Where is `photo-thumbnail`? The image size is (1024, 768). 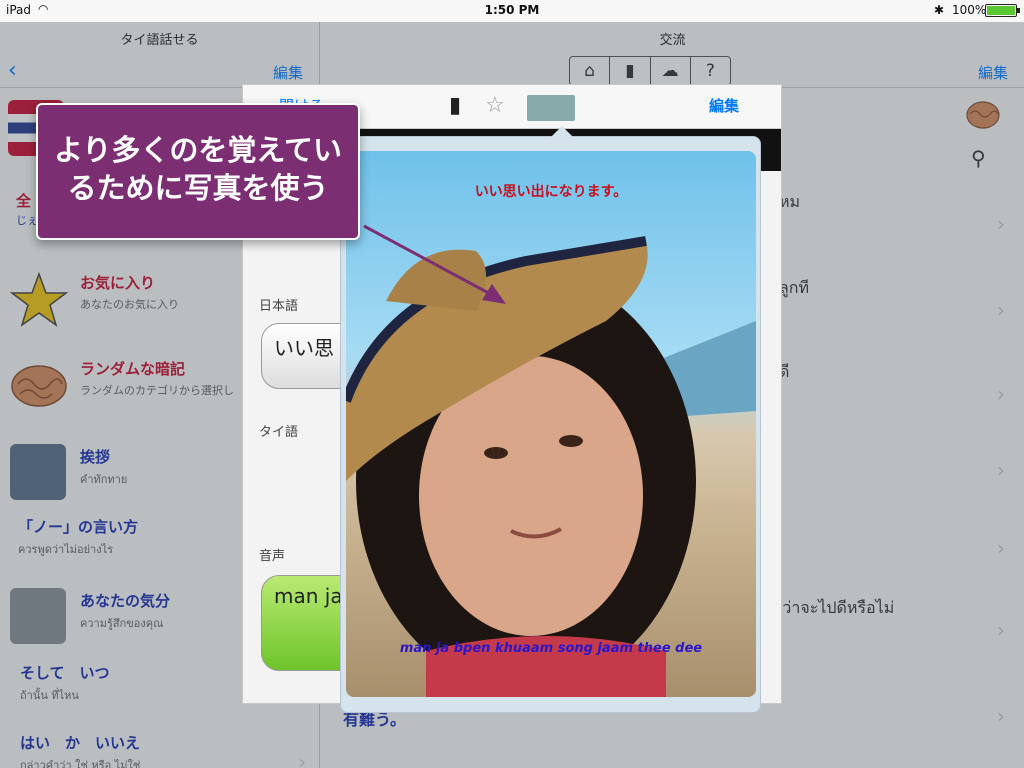 photo-thumbnail is located at coordinates (551, 108).